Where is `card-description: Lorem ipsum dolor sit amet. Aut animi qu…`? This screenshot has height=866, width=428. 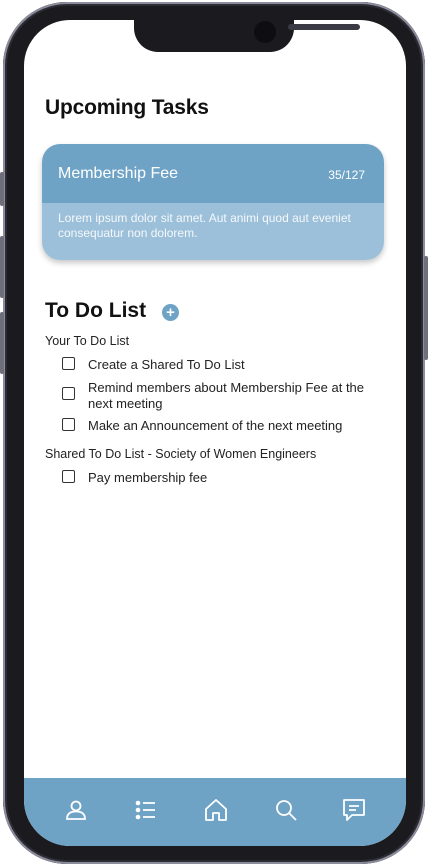
card-description: Lorem ipsum dolor sit amet. Aut animi qu… is located at coordinates (204, 225).